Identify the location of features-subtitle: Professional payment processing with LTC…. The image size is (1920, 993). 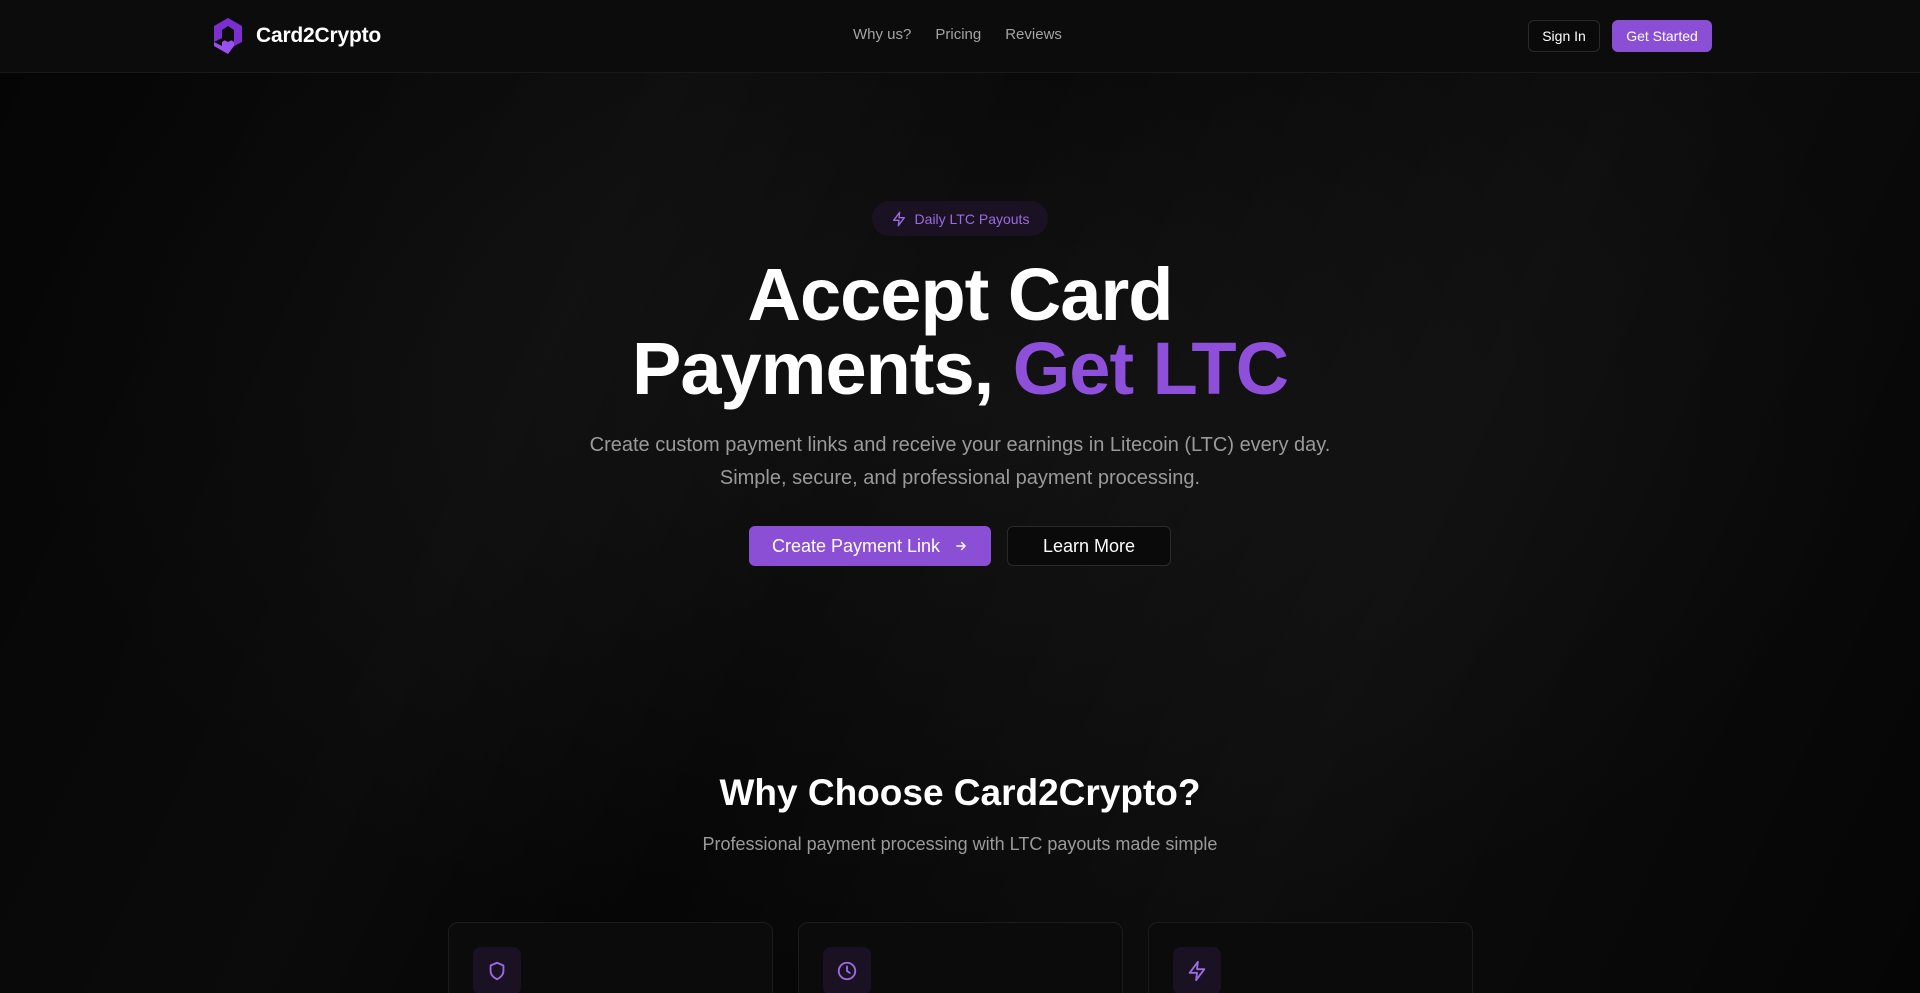
(960, 844).